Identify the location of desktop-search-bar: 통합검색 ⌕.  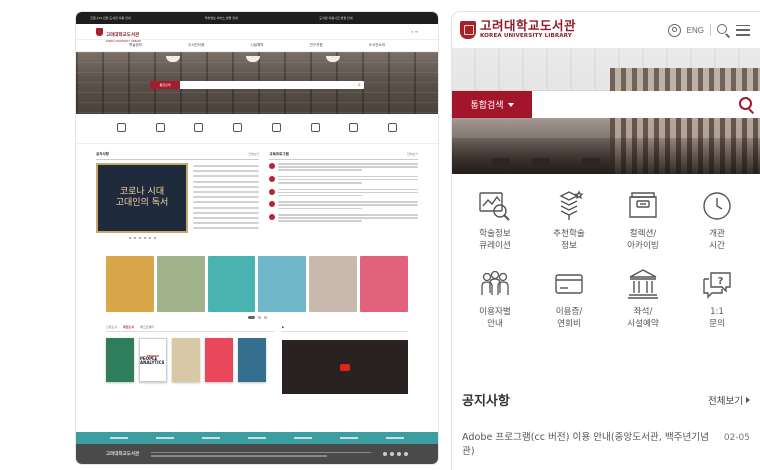
(257, 85).